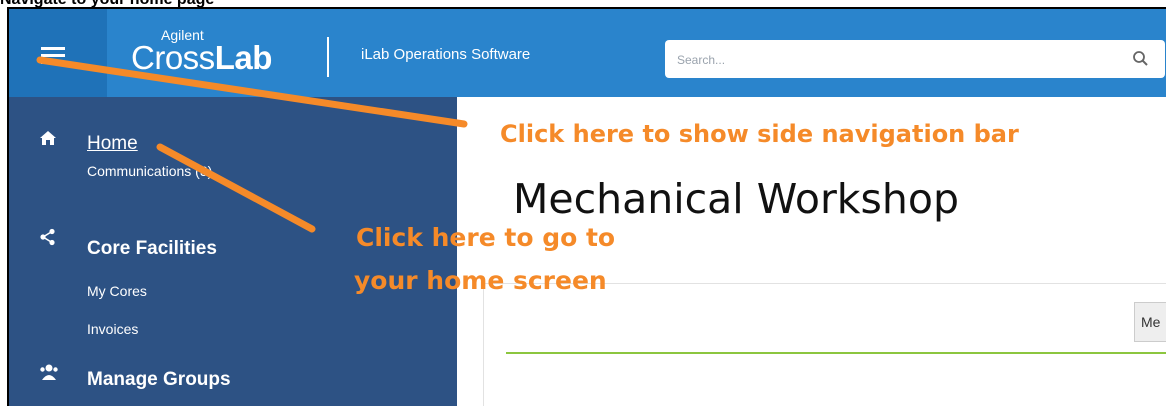 This screenshot has height=406, width=1166. What do you see at coordinates (243, 57) in the screenshot?
I see `logo-lab-text: Lab` at bounding box center [243, 57].